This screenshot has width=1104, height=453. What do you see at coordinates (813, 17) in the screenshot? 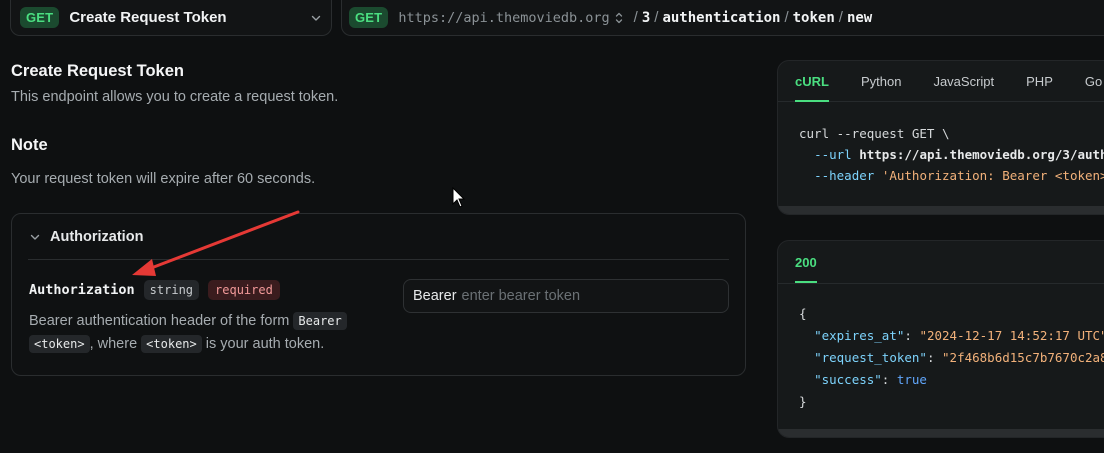
I see `url-segment: token` at bounding box center [813, 17].